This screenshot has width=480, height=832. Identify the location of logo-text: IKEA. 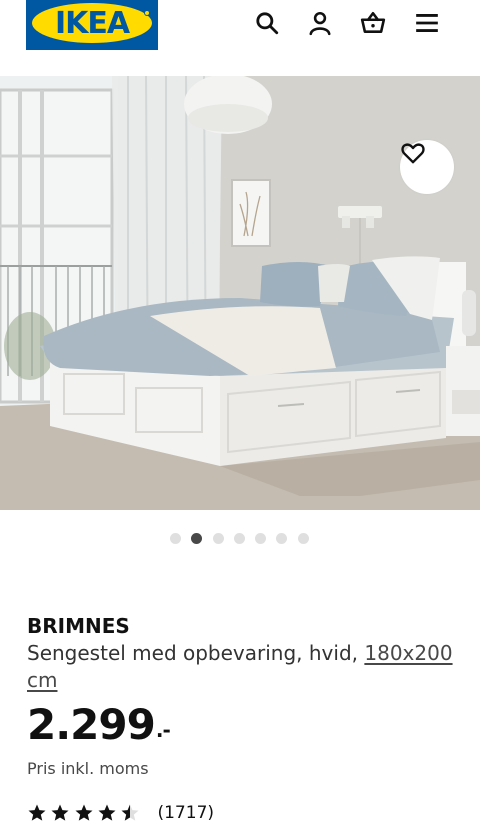
(92, 23).